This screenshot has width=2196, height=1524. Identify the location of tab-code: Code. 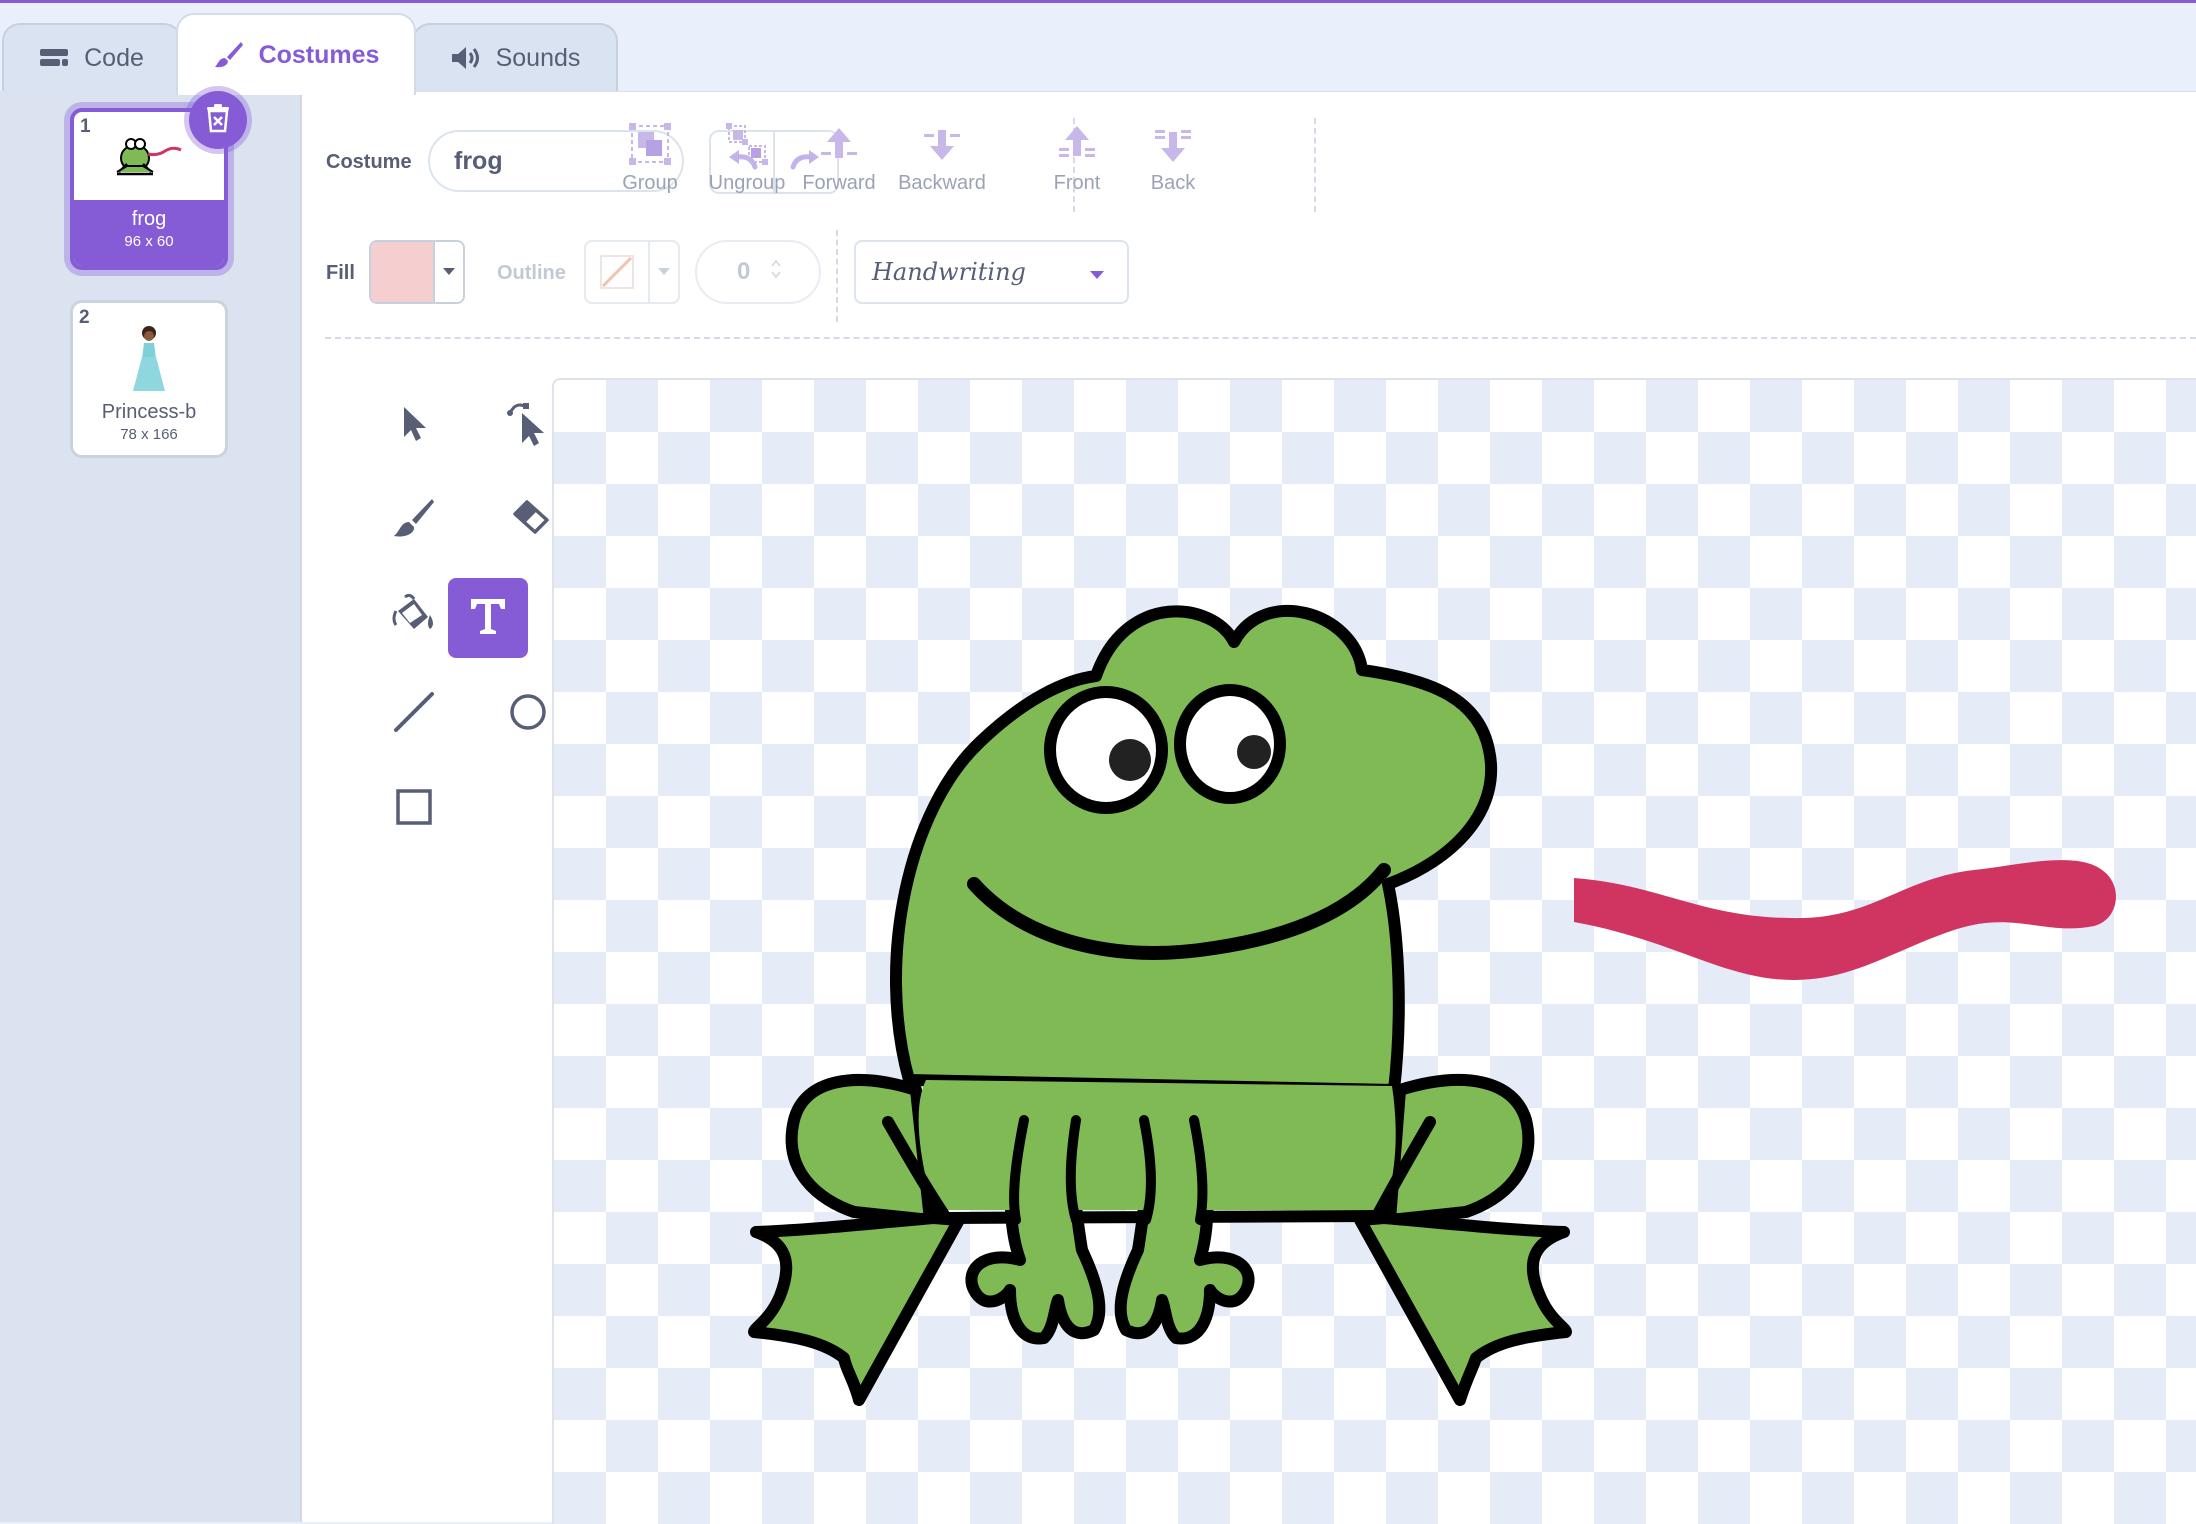
(92, 57).